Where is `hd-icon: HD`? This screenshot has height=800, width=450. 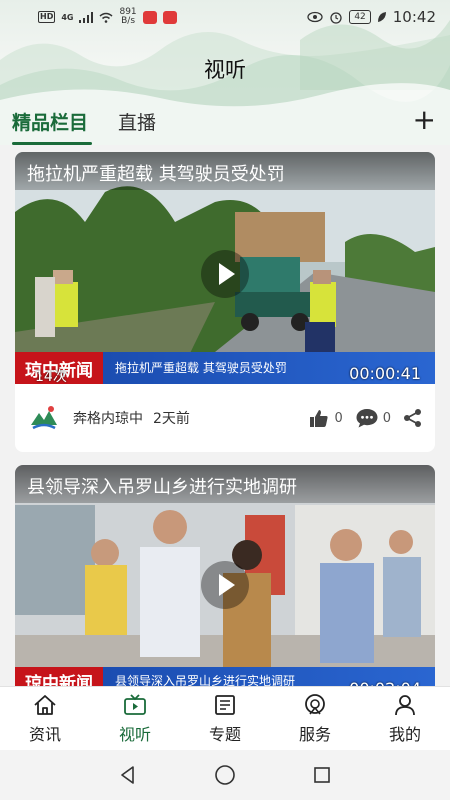
hd-icon: HD is located at coordinates (47, 17).